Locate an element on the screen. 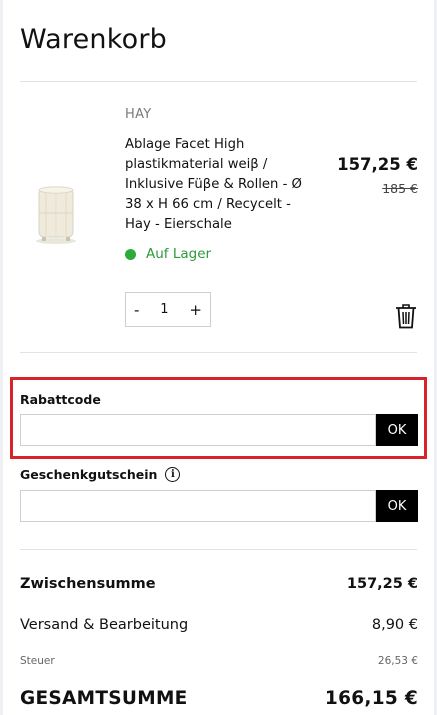 Image resolution: width=437 pixels, height=715 pixels. gift-card-input is located at coordinates (198, 506).